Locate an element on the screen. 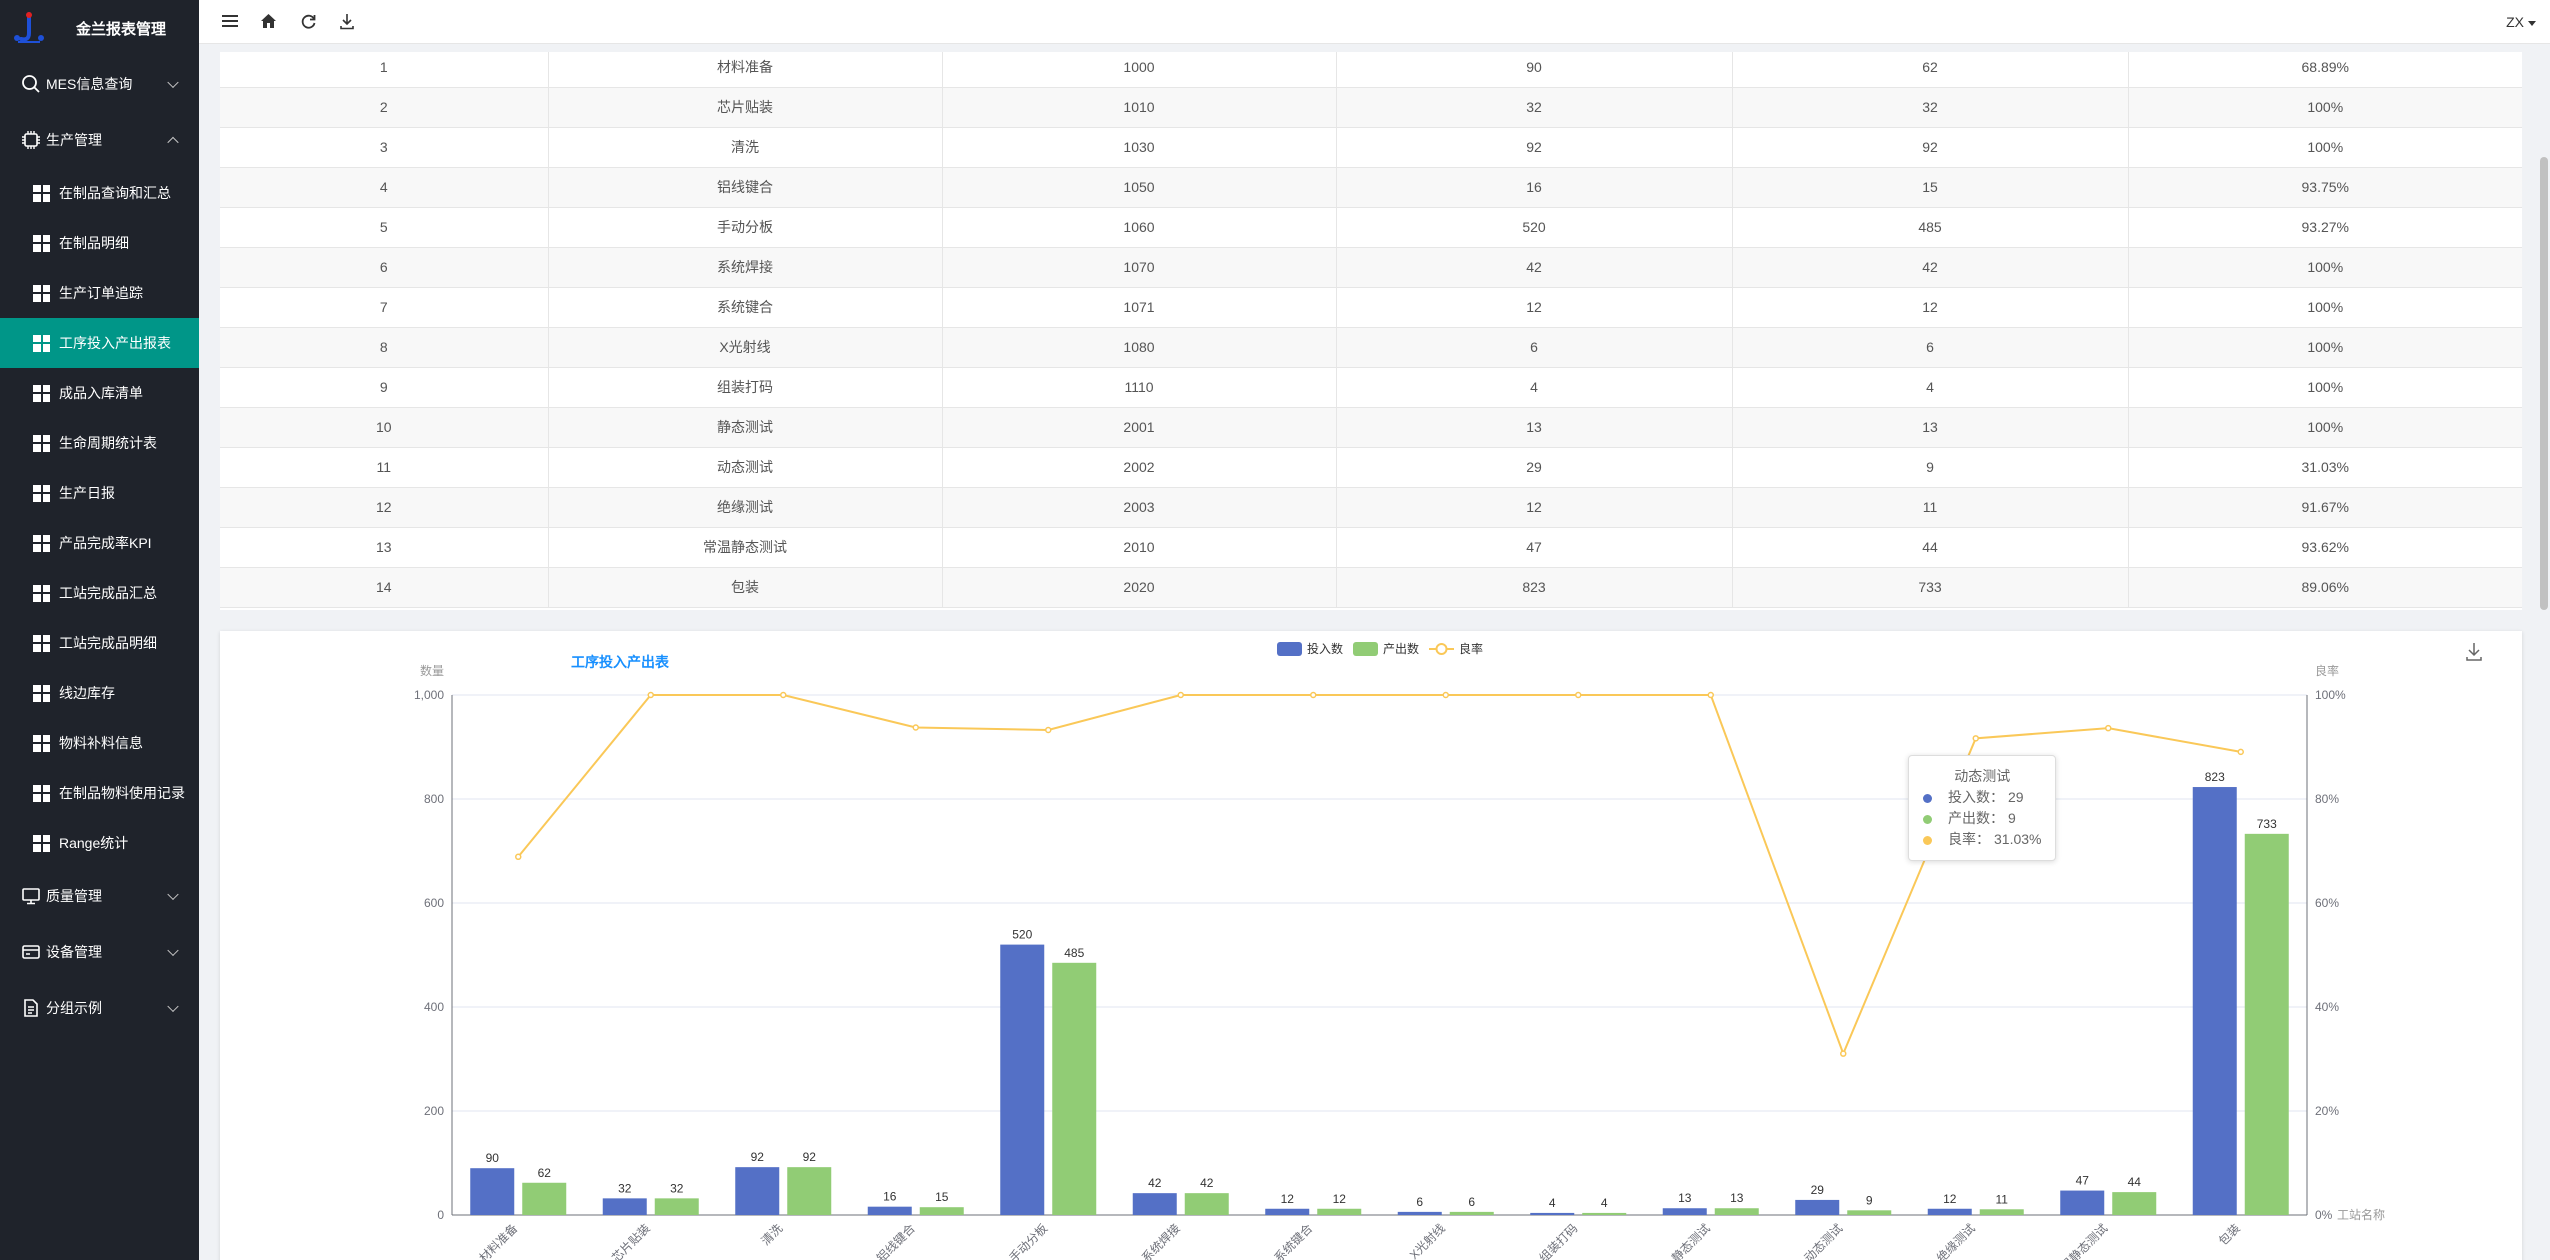  tooltip-line: 良率： 31.03% is located at coordinates (1982, 839).